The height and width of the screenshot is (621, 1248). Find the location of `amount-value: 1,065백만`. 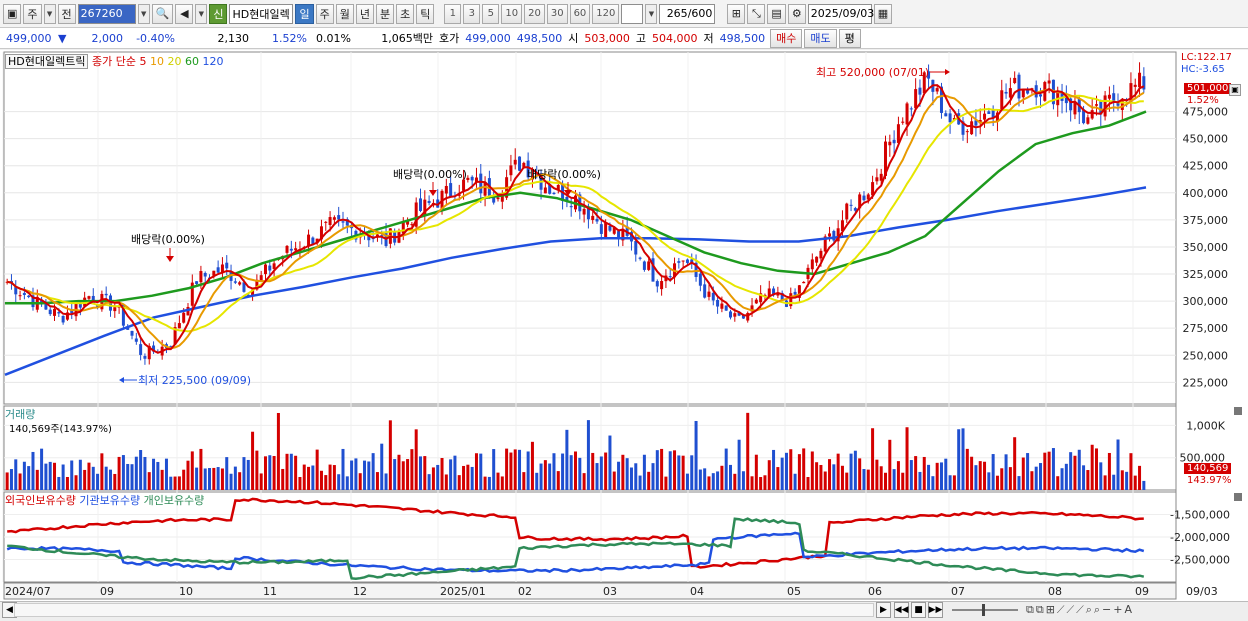

amount-value: 1,065백만 is located at coordinates (407, 38).